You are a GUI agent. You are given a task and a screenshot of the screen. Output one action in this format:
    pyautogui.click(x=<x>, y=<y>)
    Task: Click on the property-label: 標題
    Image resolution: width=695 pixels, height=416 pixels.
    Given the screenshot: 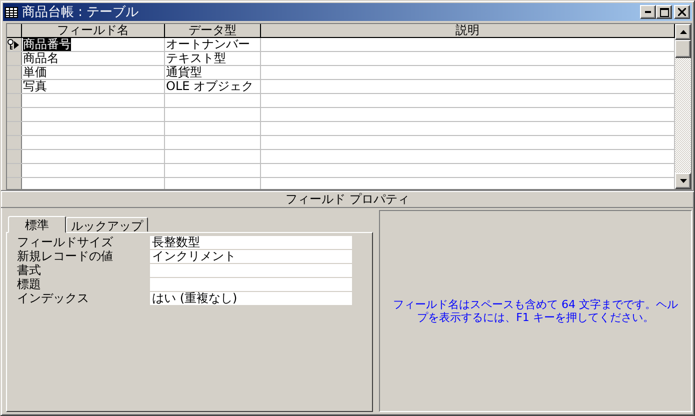 What is the action you would take?
    pyautogui.click(x=29, y=285)
    